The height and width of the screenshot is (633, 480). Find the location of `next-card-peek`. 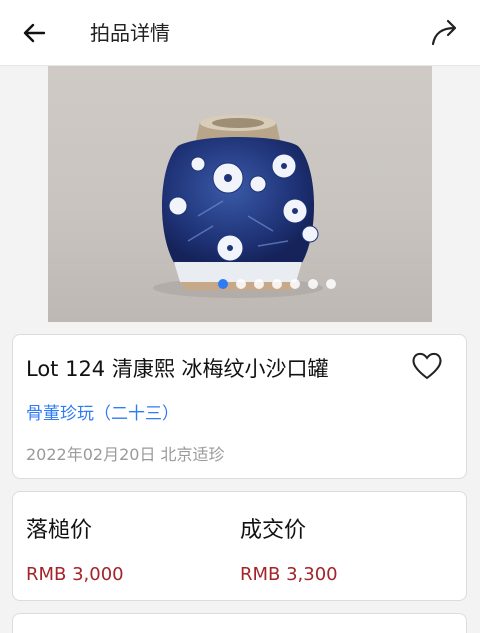

next-card-peek is located at coordinates (239, 623).